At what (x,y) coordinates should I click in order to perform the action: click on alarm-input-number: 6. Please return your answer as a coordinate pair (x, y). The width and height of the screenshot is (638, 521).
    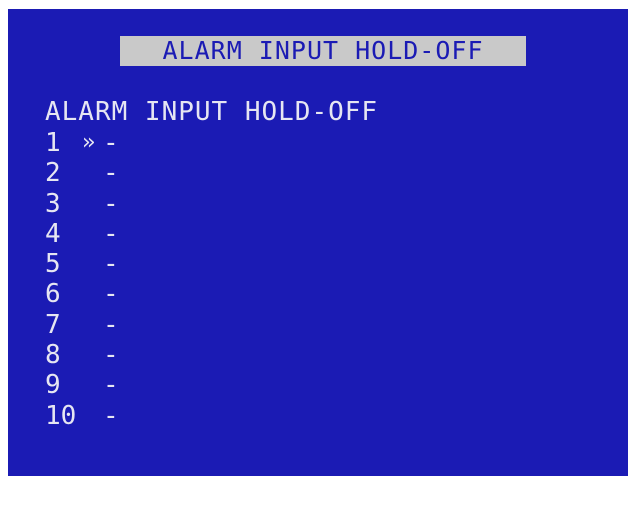
    Looking at the image, I should click on (53, 294).